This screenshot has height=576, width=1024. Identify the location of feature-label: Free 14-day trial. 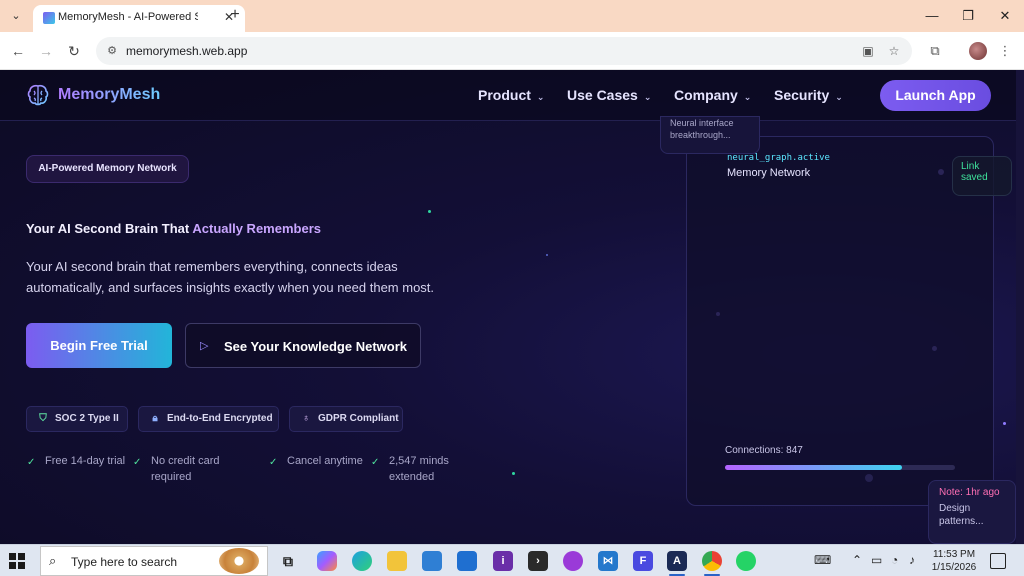
(85, 461).